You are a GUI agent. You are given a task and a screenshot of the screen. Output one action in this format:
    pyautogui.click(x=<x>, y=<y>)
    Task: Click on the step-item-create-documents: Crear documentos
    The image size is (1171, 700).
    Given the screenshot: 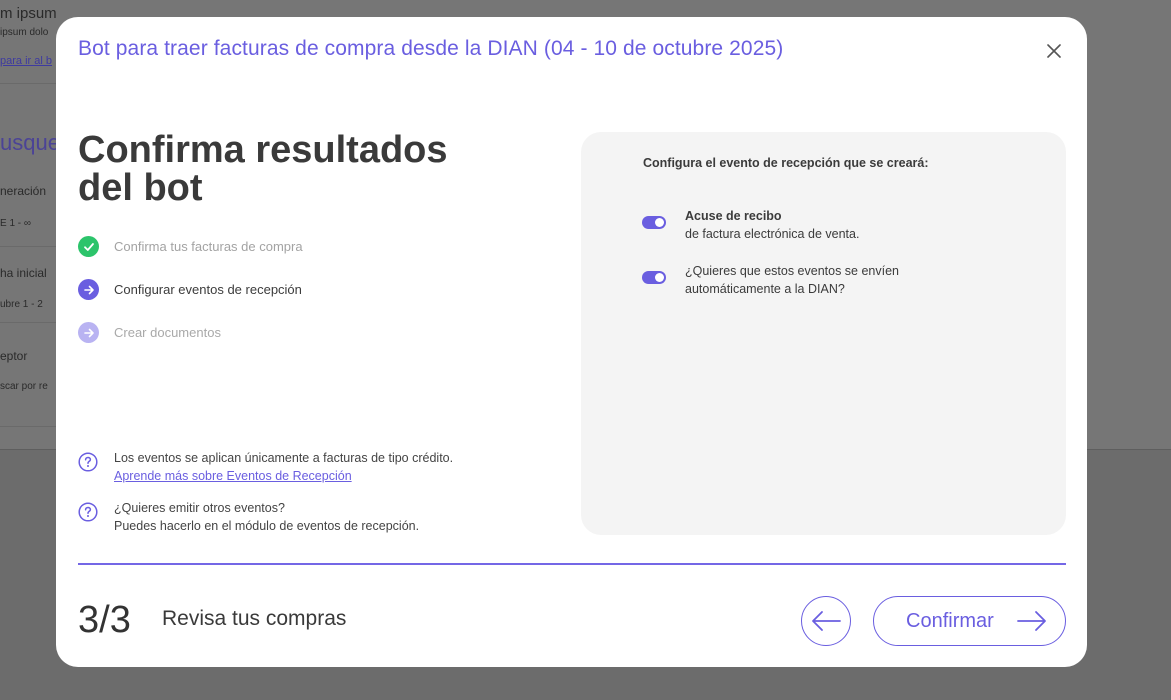 What is the action you would take?
    pyautogui.click(x=149, y=332)
    